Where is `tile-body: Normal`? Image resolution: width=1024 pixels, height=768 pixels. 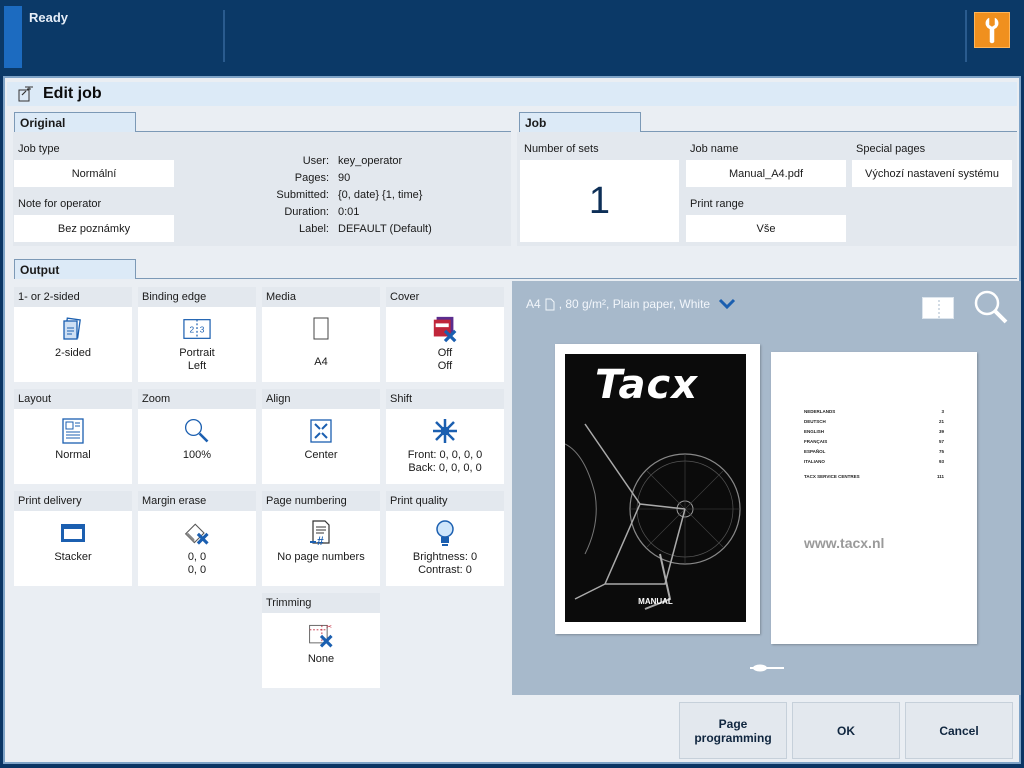 tile-body: Normal is located at coordinates (73, 446).